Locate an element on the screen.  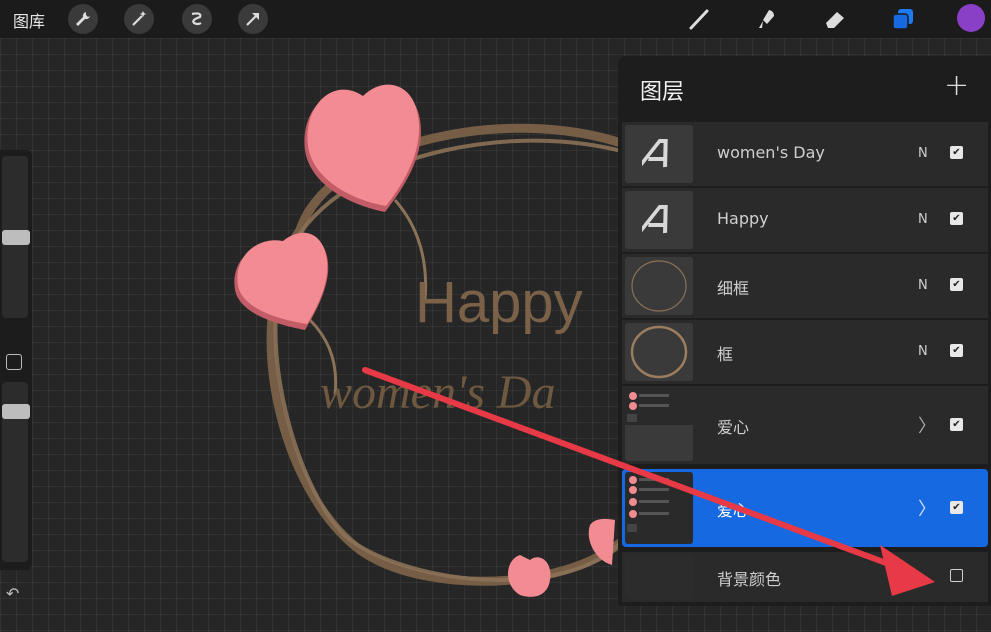
opacity-slider is located at coordinates (16, 472).